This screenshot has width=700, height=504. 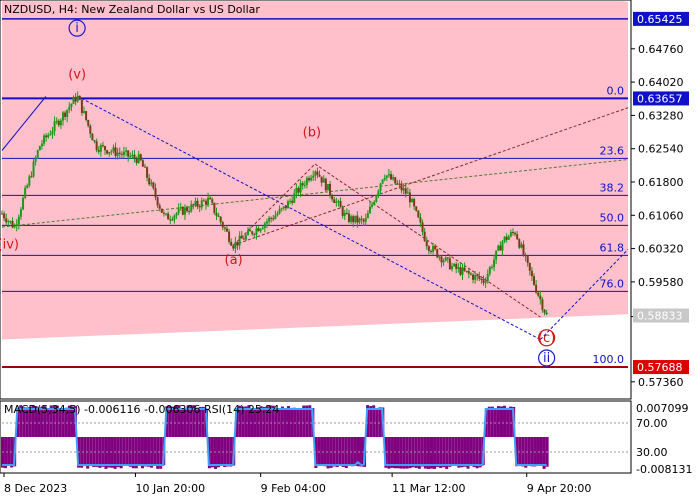 What do you see at coordinates (662, 408) in the screenshot?
I see `indicator-tick-label: 0.007099` at bounding box center [662, 408].